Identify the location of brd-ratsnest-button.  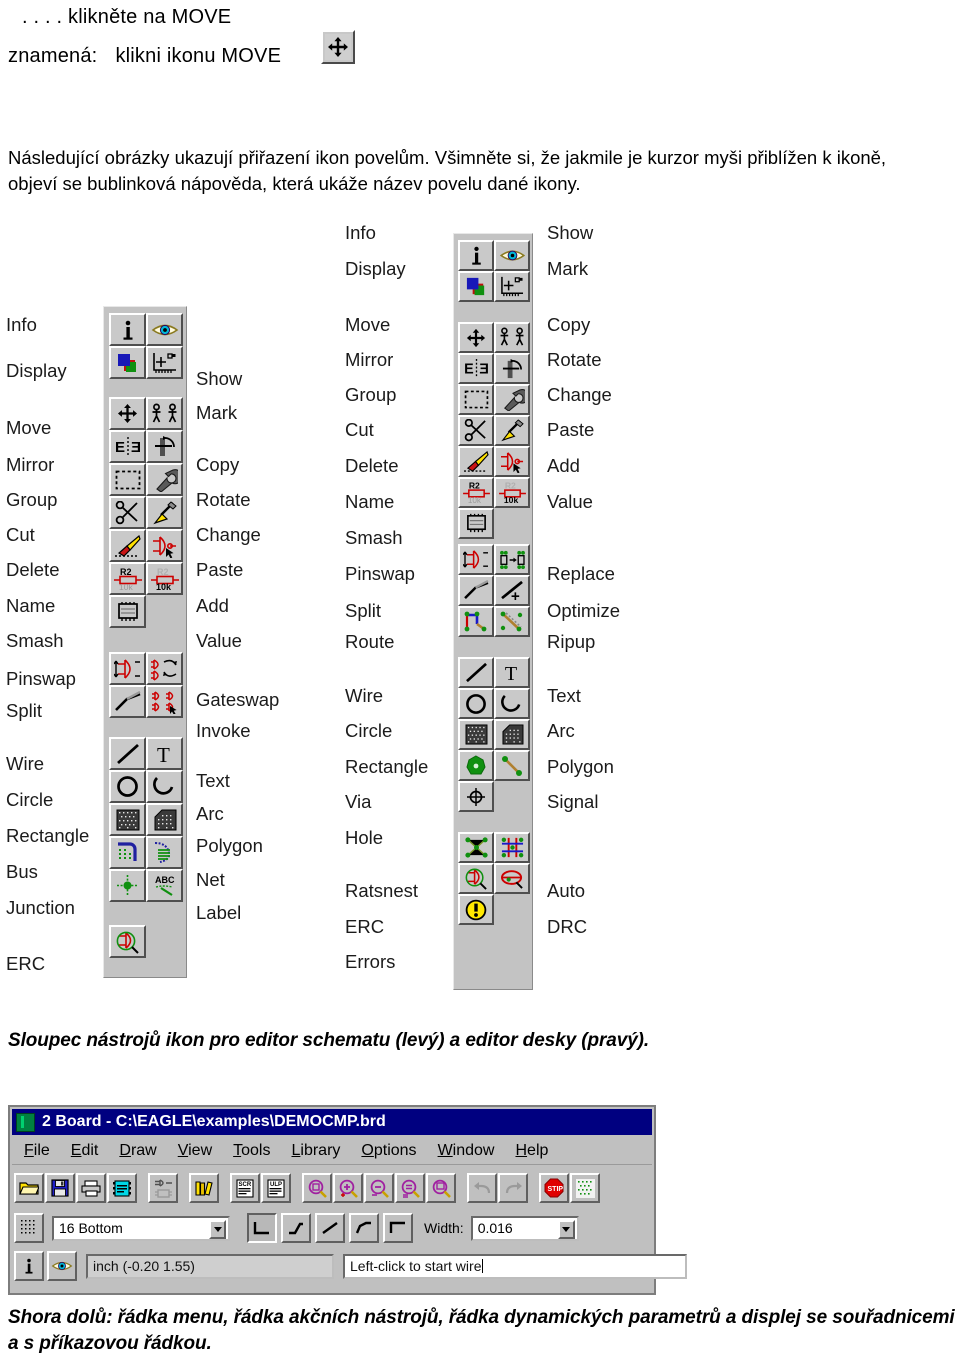
(476, 847).